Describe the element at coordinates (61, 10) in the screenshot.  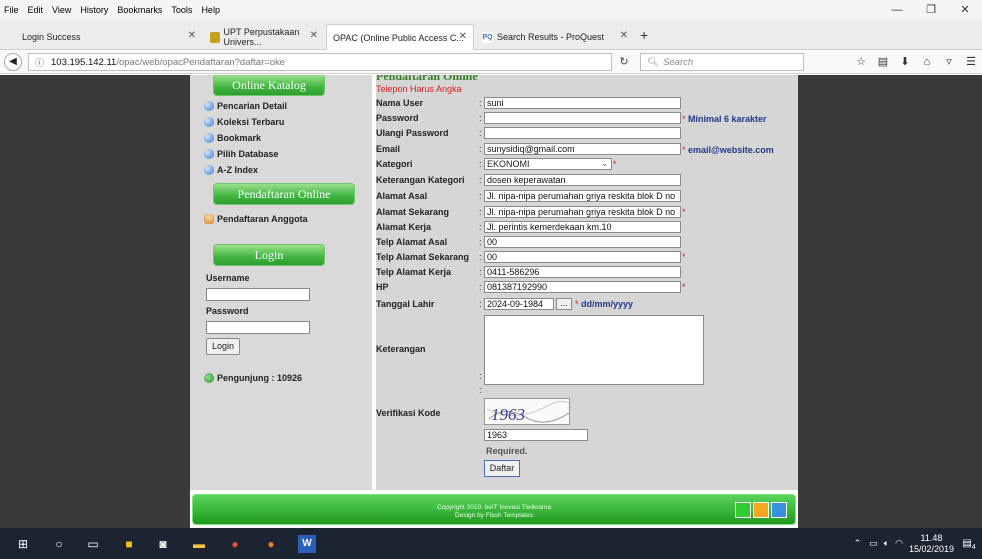
I see `menu-view: View` at that location.